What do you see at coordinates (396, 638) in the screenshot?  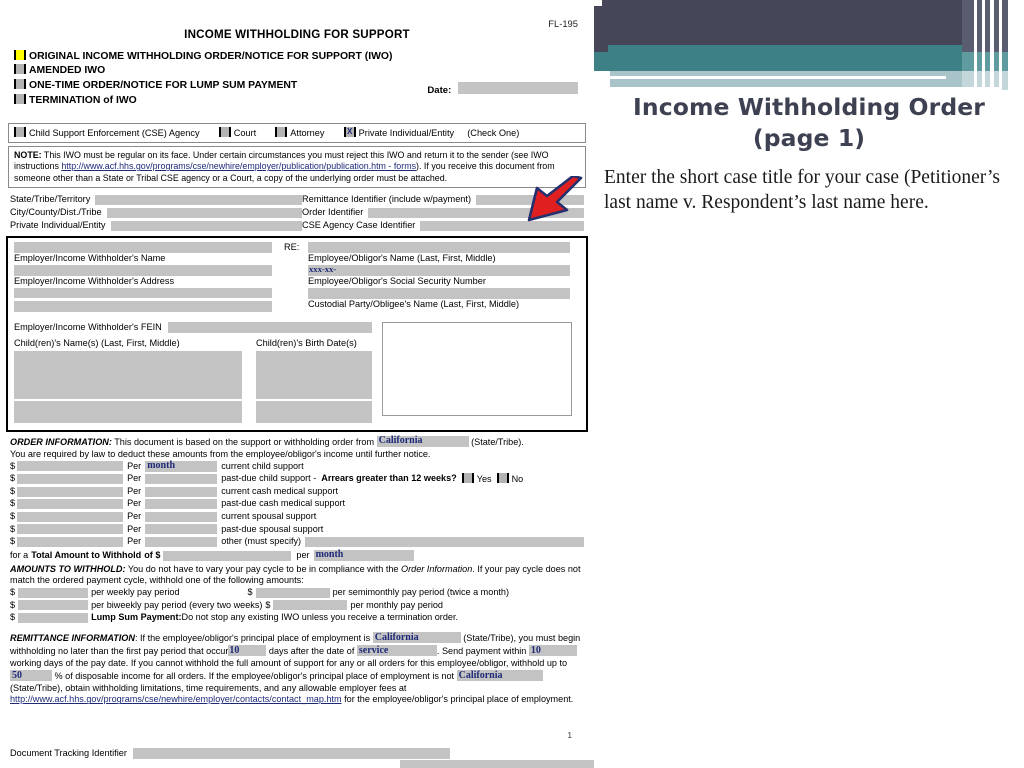 I see `remittance-state-1: California` at bounding box center [396, 638].